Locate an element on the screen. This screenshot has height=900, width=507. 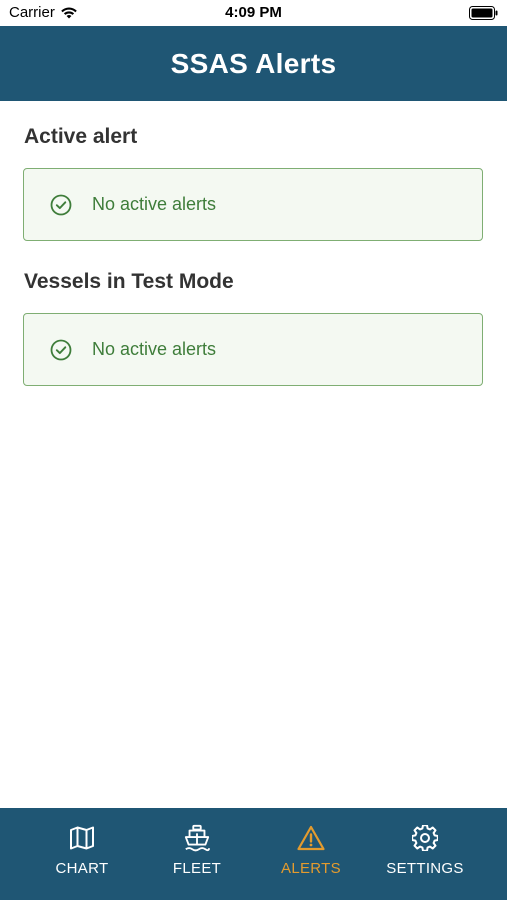
tab-chart: CHART is located at coordinates (82, 848).